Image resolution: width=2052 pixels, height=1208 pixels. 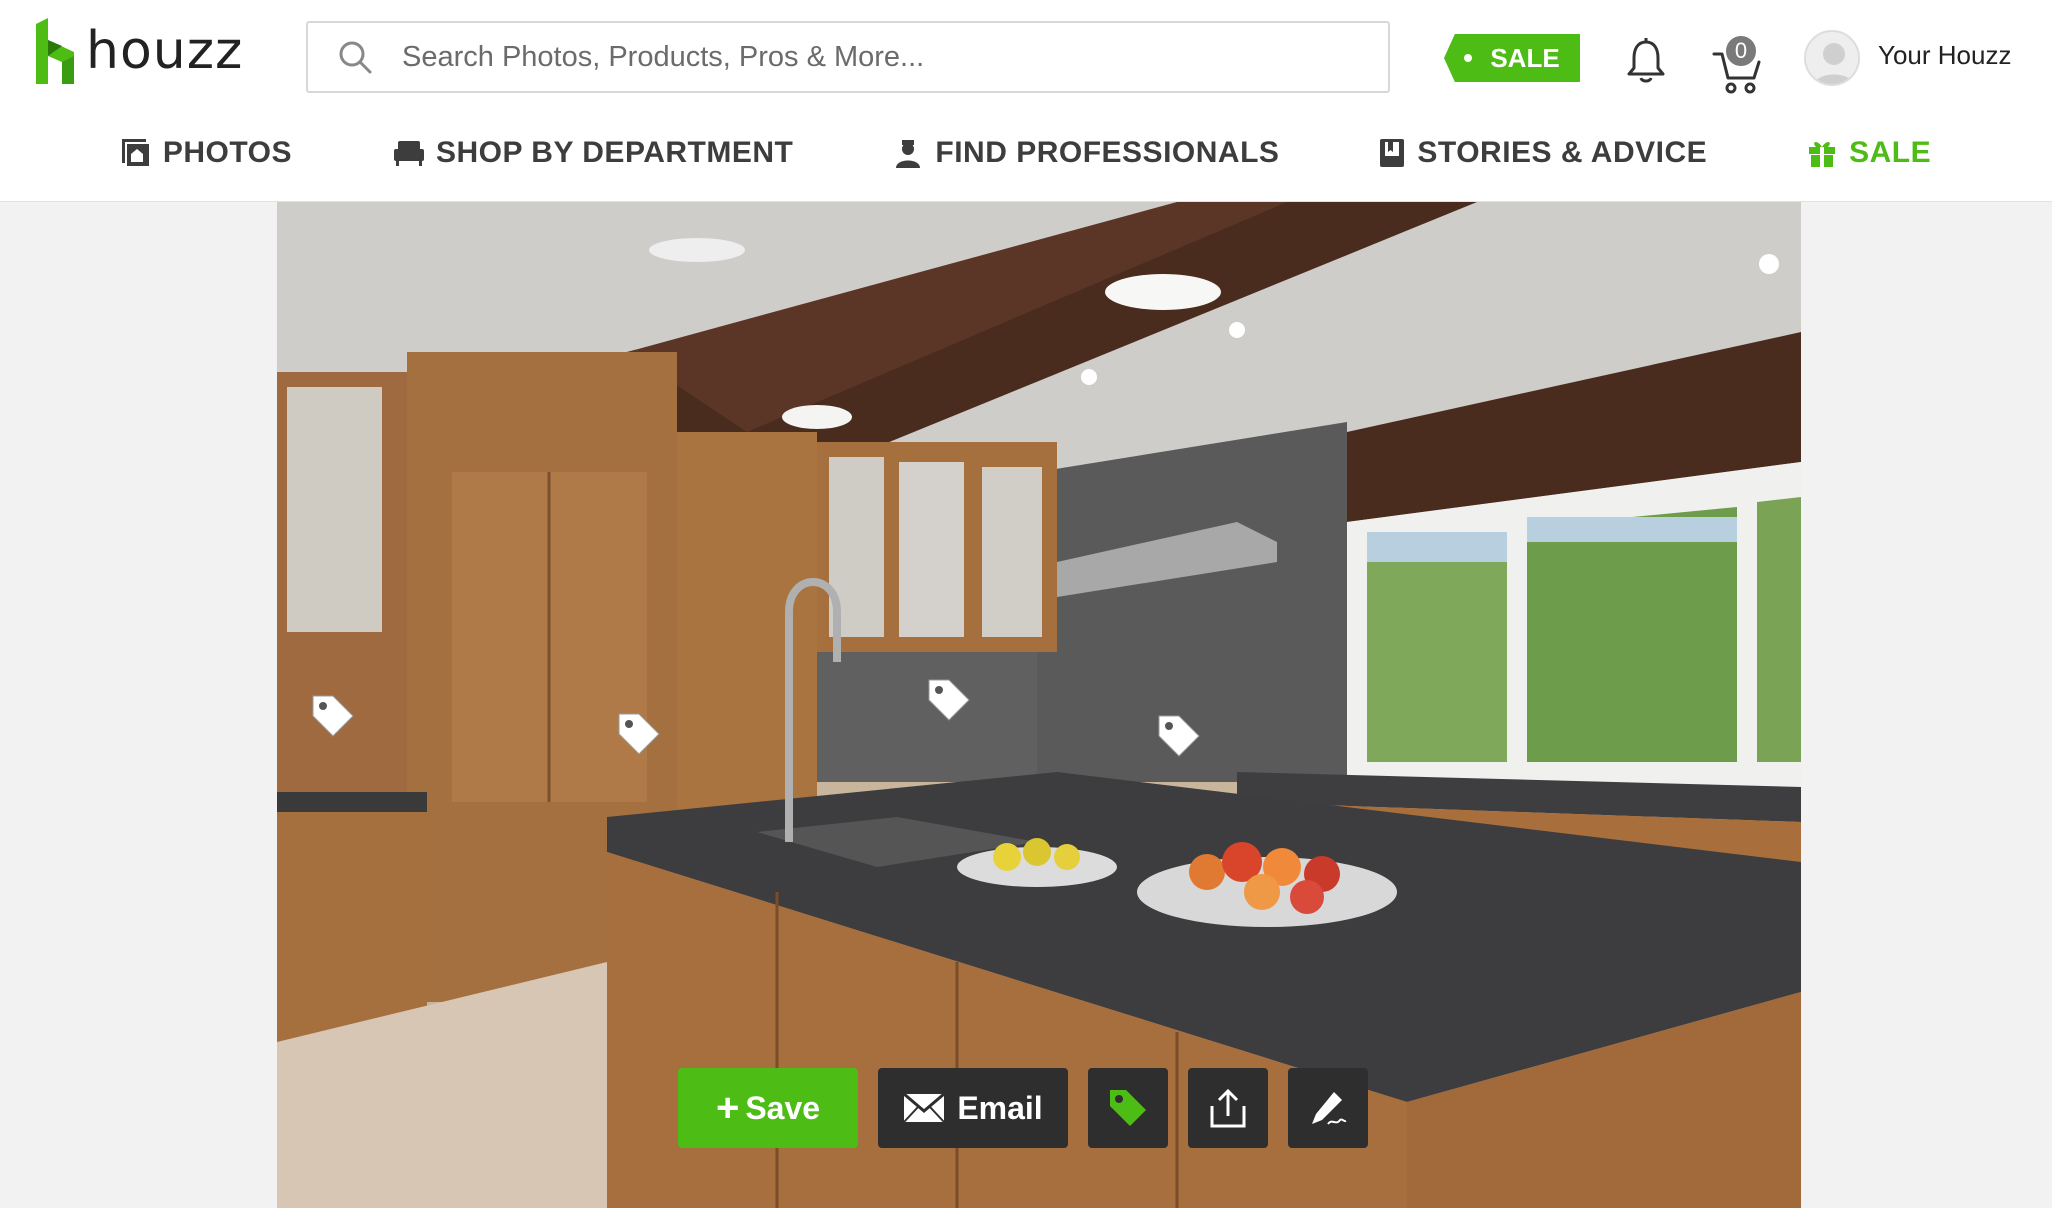 I want to click on nav-item-photos: PHOTOS, so click(x=206, y=153).